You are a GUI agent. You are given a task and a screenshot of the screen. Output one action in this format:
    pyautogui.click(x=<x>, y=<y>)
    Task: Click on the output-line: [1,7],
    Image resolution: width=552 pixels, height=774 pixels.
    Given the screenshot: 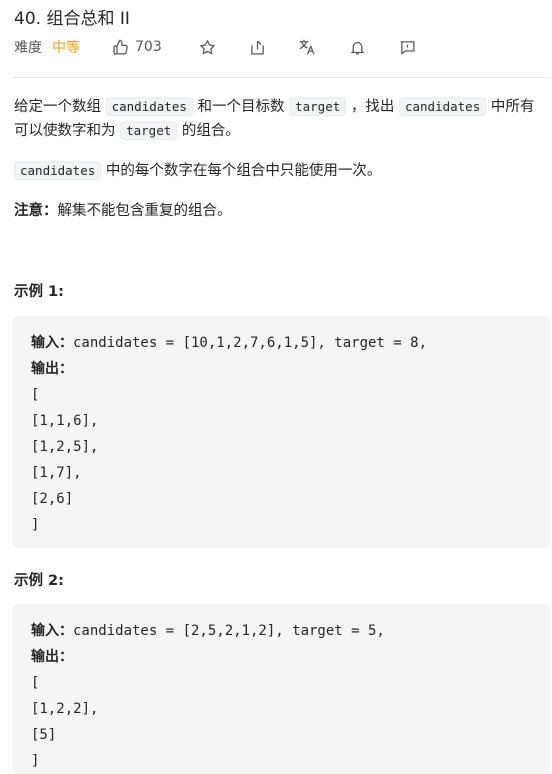 What is the action you would take?
    pyautogui.click(x=56, y=473)
    